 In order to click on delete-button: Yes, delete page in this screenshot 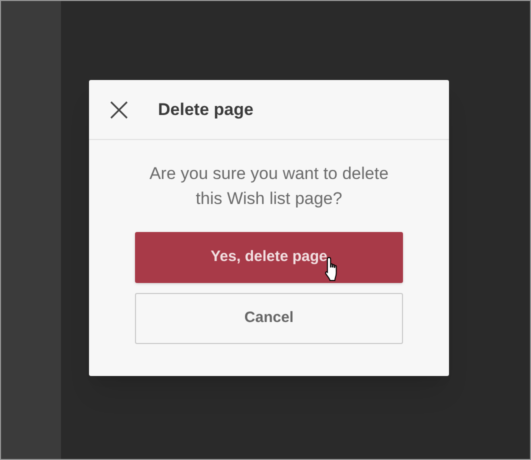, I will do `click(269, 257)`.